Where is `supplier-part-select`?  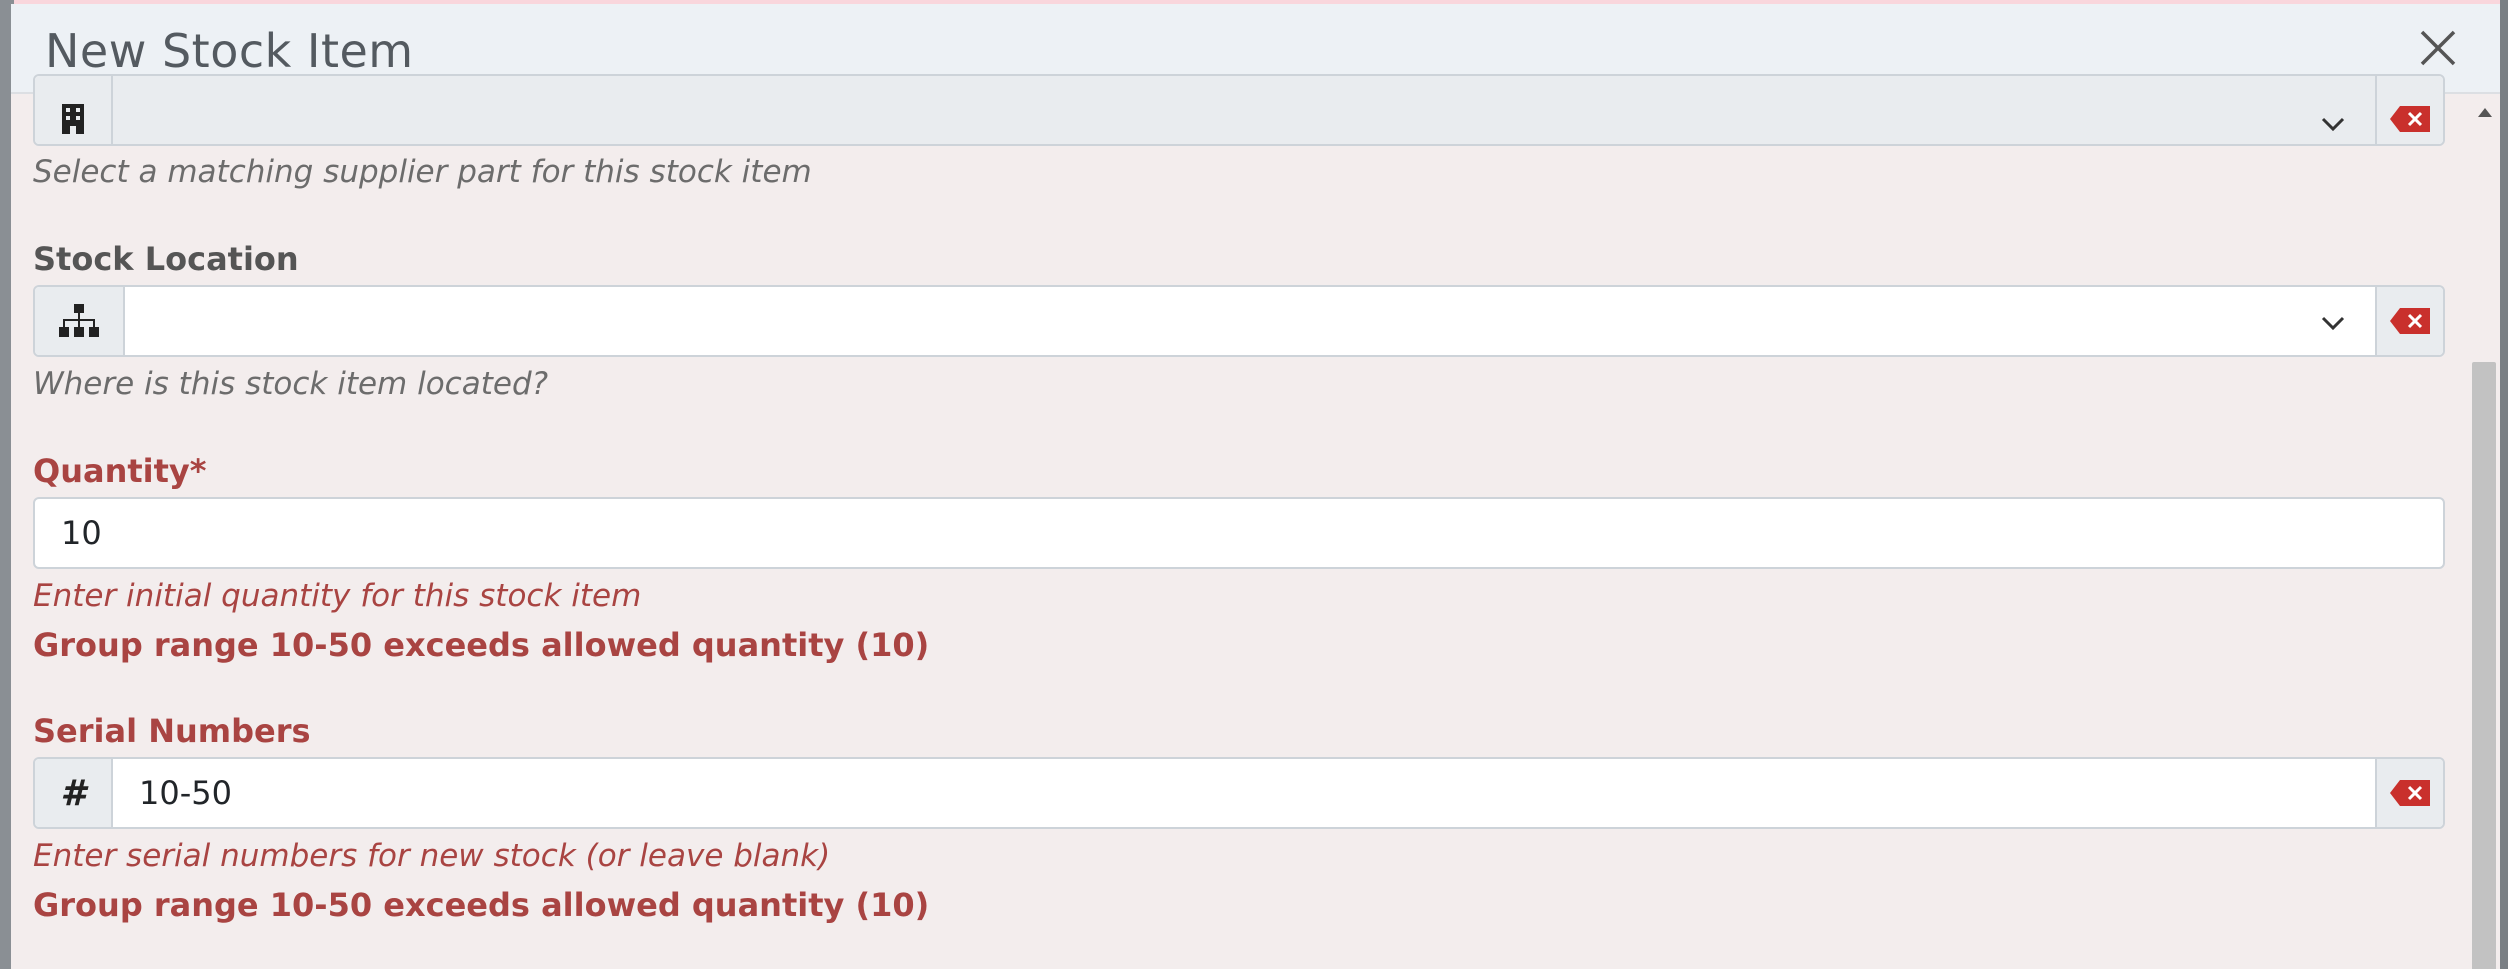 supplier-part-select is located at coordinates (1244, 110).